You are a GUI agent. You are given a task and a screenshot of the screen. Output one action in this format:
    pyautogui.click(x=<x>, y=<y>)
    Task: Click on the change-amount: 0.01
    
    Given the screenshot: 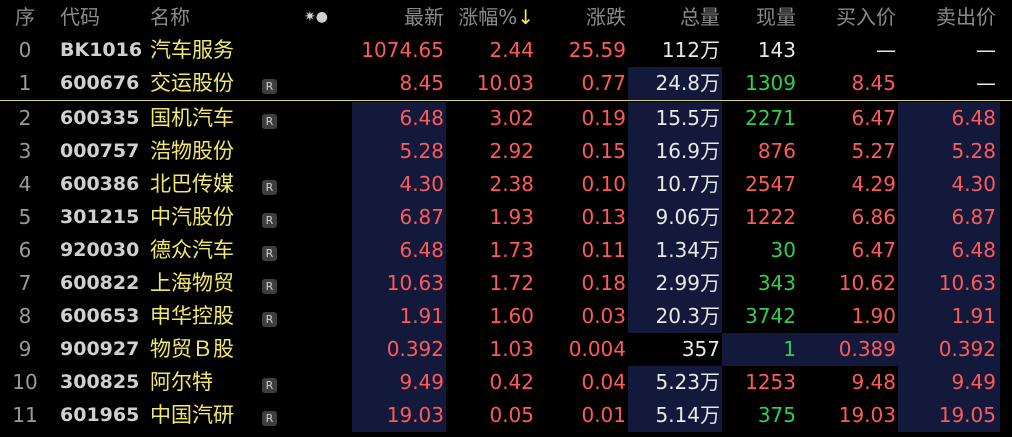 What is the action you would take?
    pyautogui.click(x=603, y=415)
    